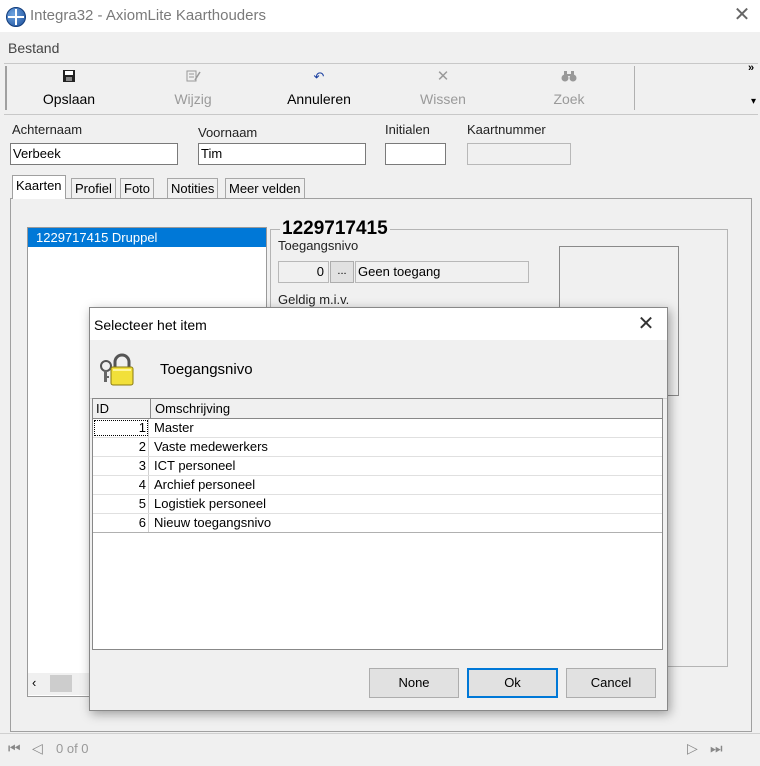  Describe the element at coordinates (407, 408) in the screenshot. I see `column-header-description: Omschrijving` at that location.